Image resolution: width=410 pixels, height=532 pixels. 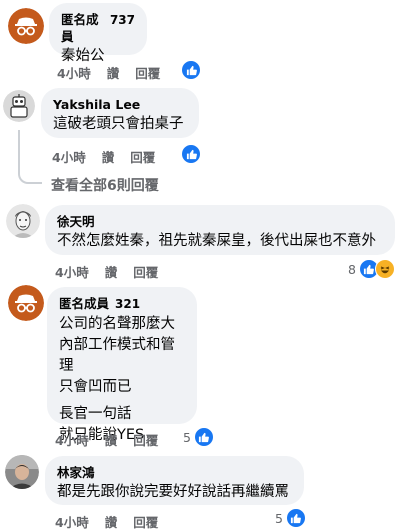 What do you see at coordinates (96, 104) in the screenshot?
I see `comment-author: Yakshila Lee` at bounding box center [96, 104].